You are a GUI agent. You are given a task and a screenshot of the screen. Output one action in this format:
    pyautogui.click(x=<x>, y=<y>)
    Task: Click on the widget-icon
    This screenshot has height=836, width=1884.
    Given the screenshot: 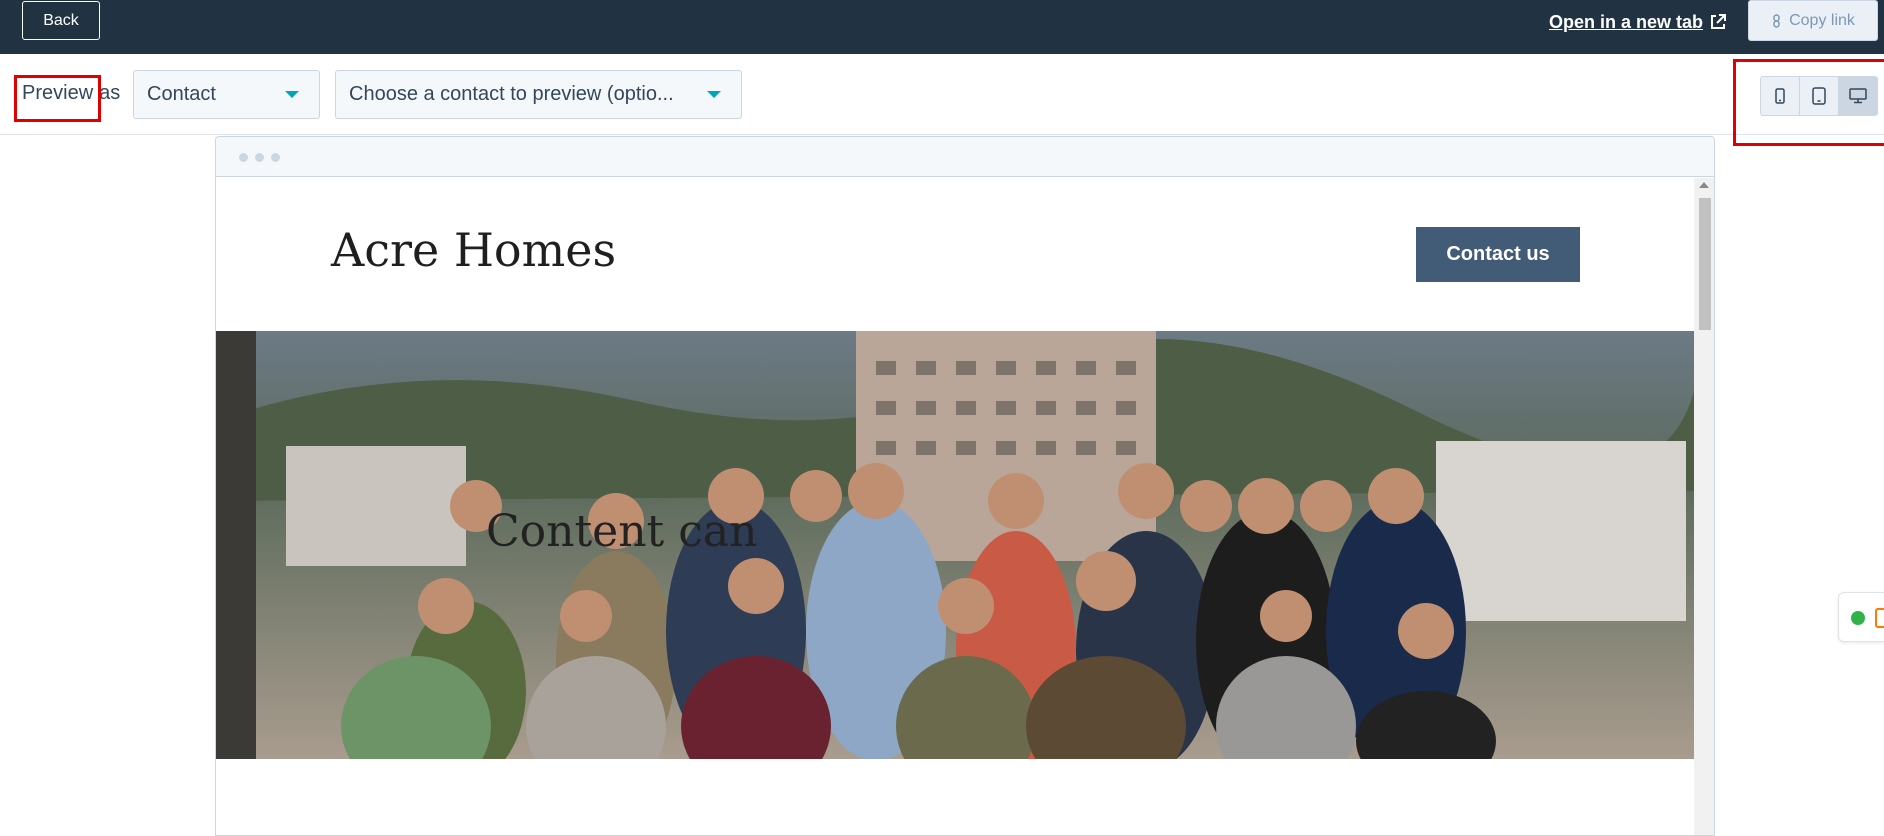 What is the action you would take?
    pyautogui.click(x=1879, y=618)
    